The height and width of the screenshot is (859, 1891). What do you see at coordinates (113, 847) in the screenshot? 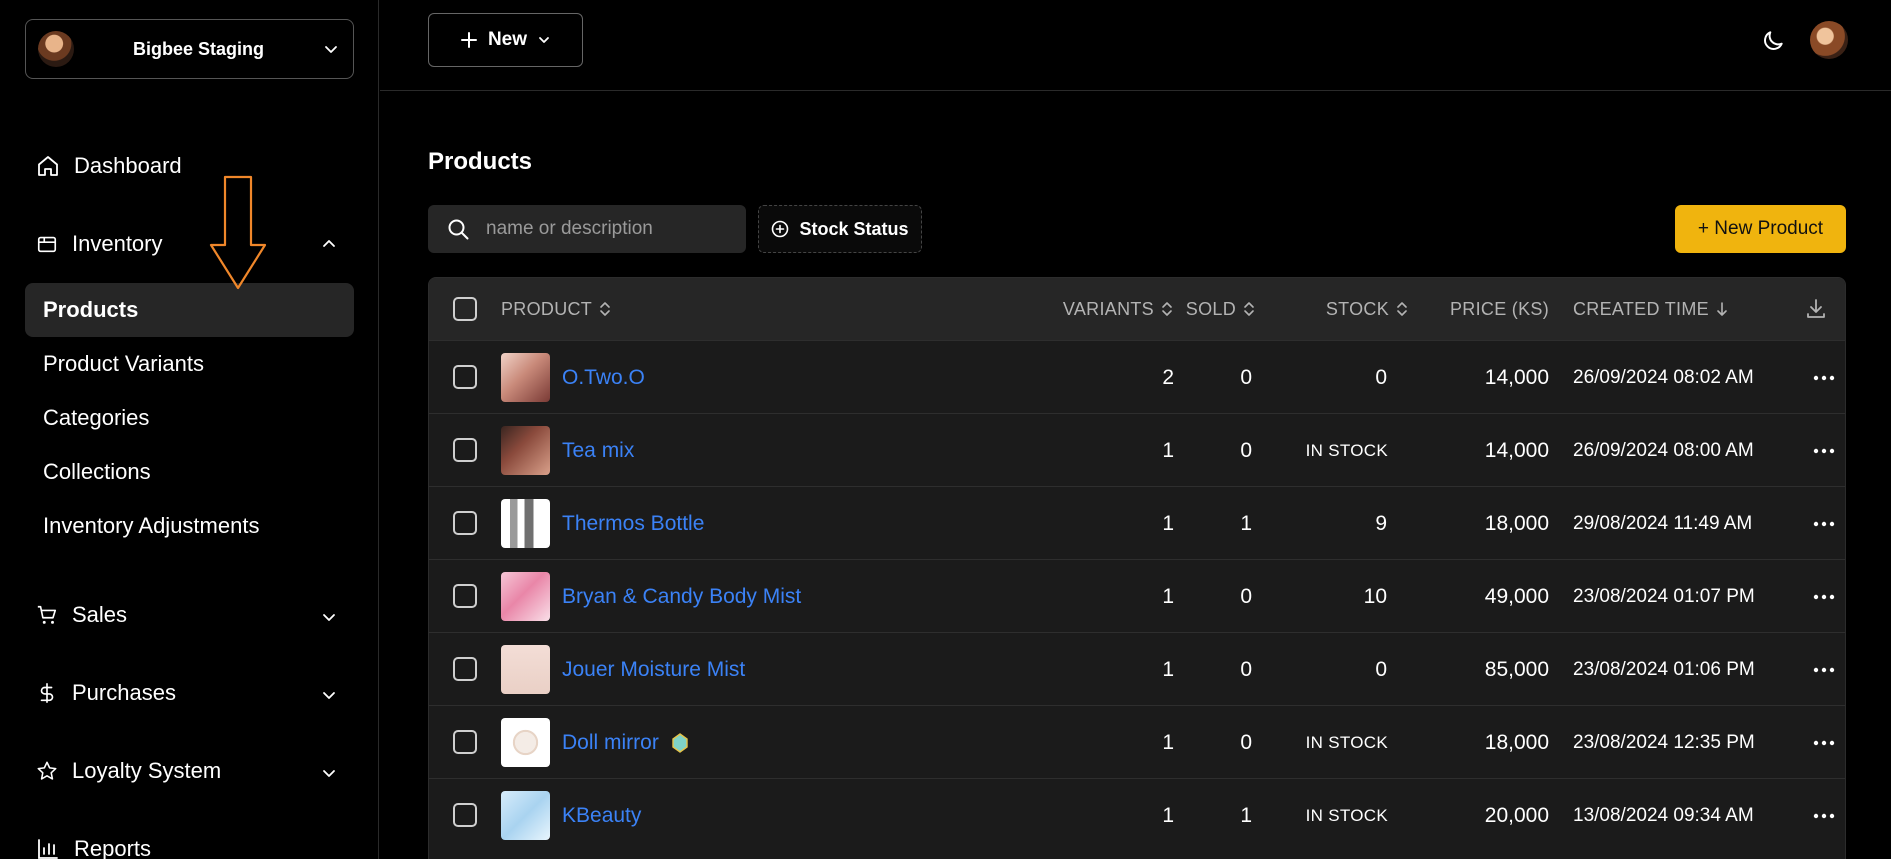
I see `sidebar-item-label: Reports` at bounding box center [113, 847].